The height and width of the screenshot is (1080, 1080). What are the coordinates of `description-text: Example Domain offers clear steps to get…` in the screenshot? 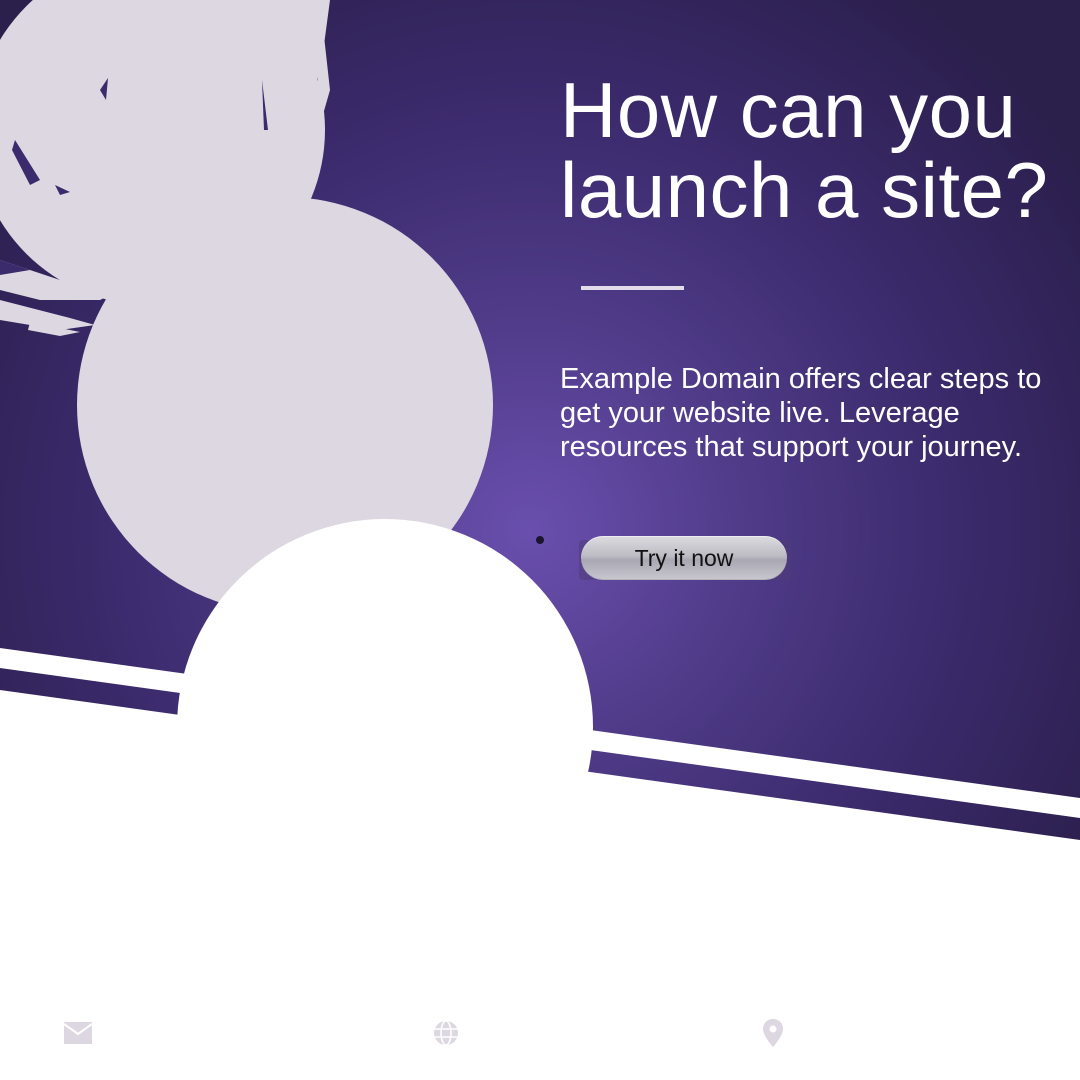 It's located at (801, 413).